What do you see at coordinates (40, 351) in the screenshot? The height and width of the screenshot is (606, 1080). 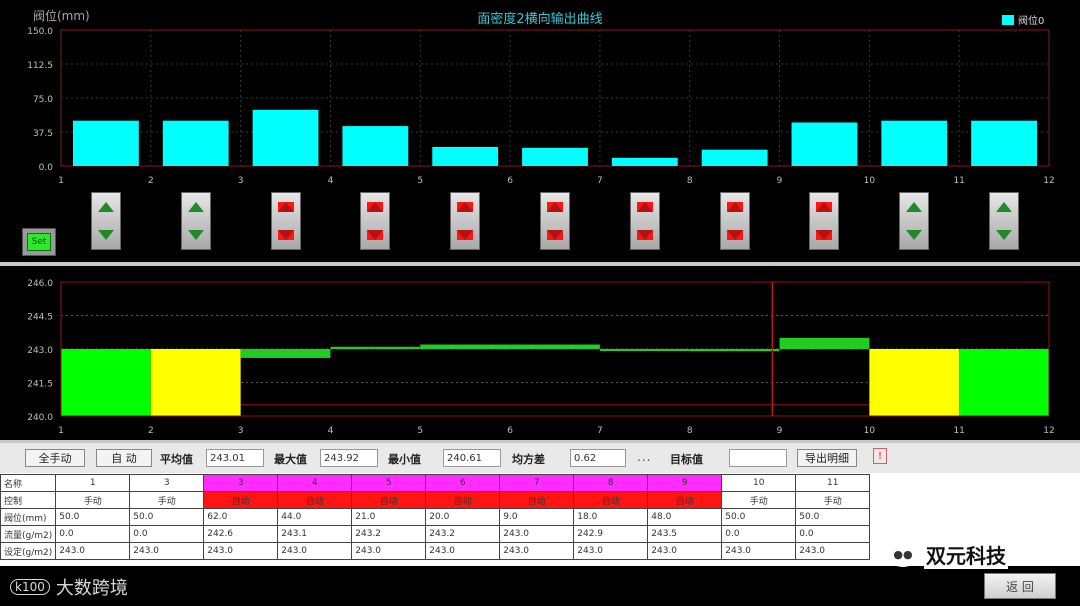 I see `y-tick-label: 243.0` at bounding box center [40, 351].